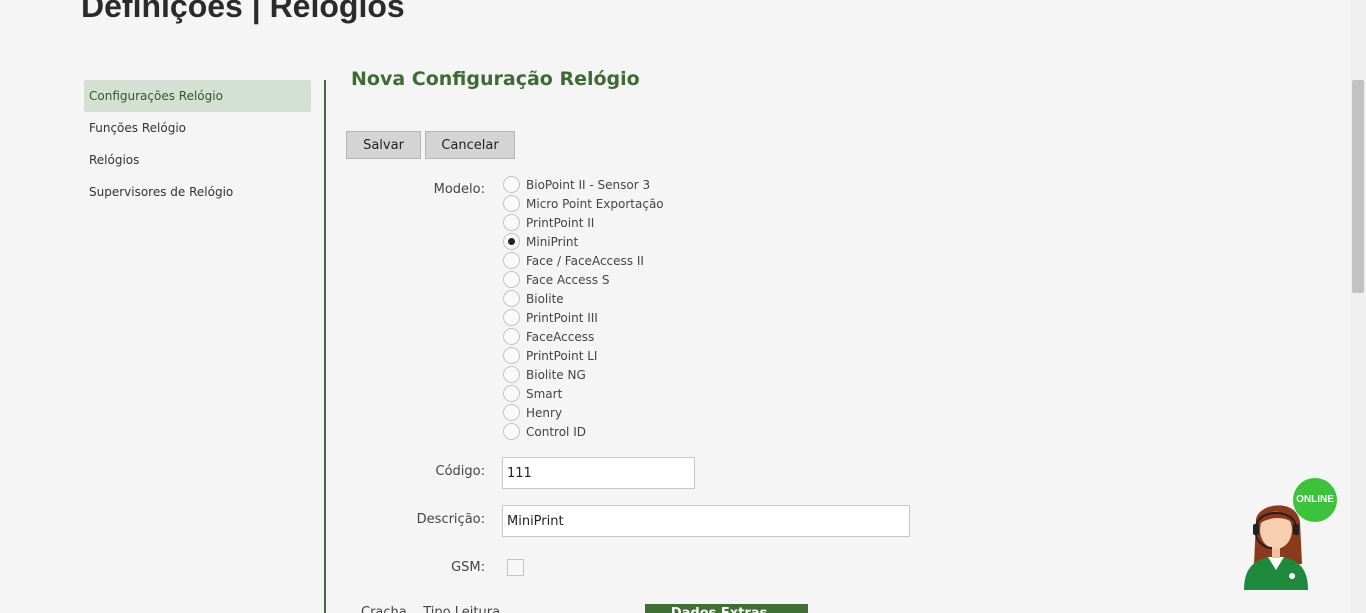  Describe the element at coordinates (470, 145) in the screenshot. I see `cancel-button: Cancelar` at that location.